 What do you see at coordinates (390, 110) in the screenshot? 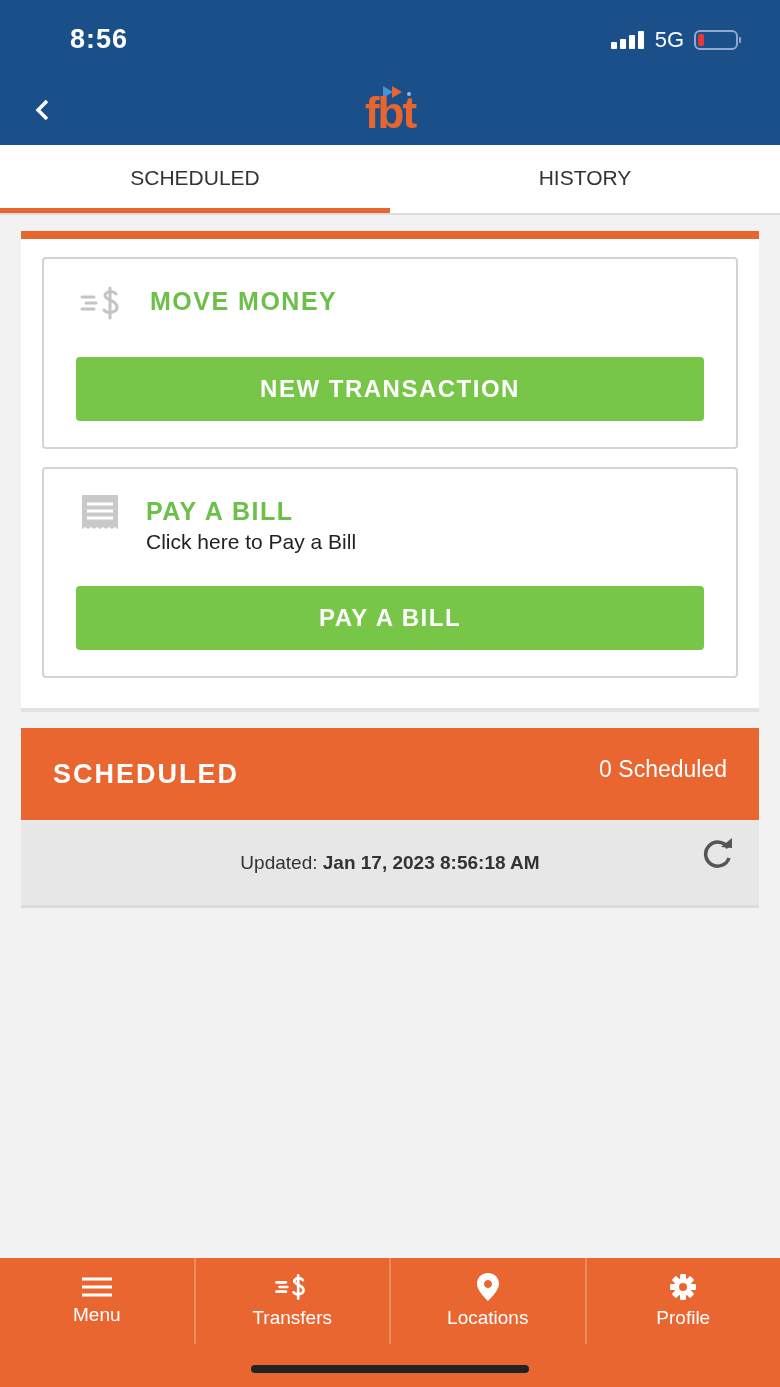
I see `logo: fbt` at bounding box center [390, 110].